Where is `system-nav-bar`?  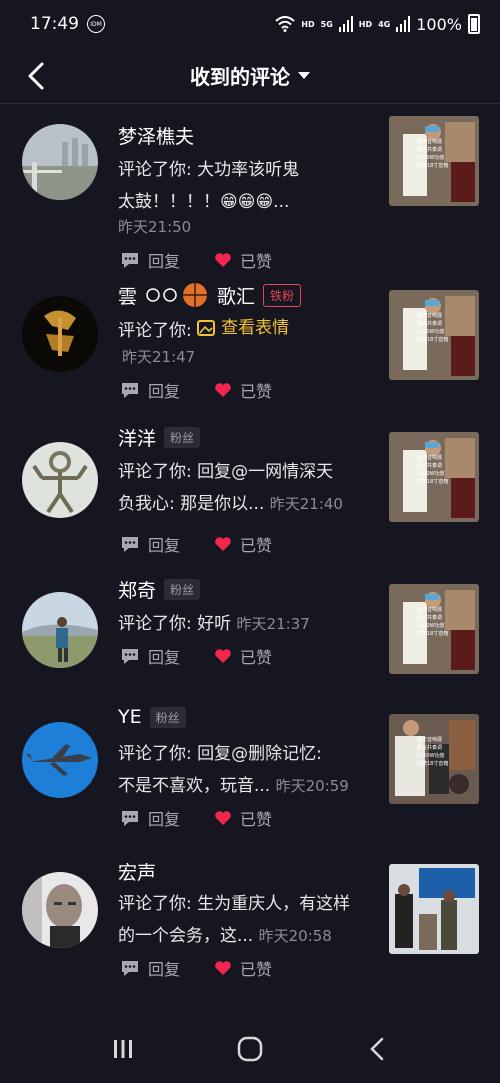
system-nav-bar is located at coordinates (250, 1048).